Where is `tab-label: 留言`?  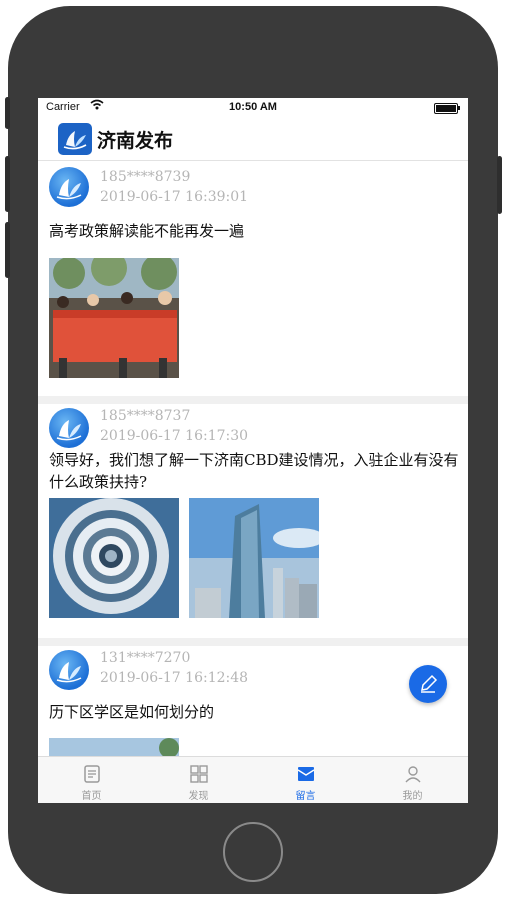 tab-label: 留言 is located at coordinates (305, 796).